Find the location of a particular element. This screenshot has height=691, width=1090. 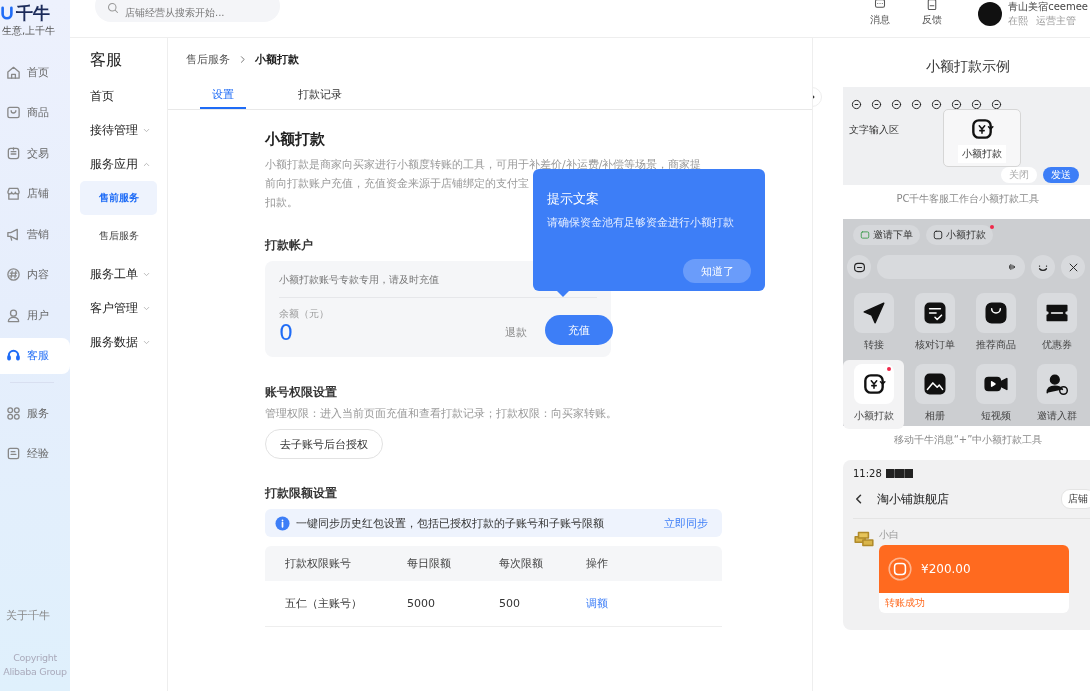

quick-chip: 小额打款 is located at coordinates (959, 235).